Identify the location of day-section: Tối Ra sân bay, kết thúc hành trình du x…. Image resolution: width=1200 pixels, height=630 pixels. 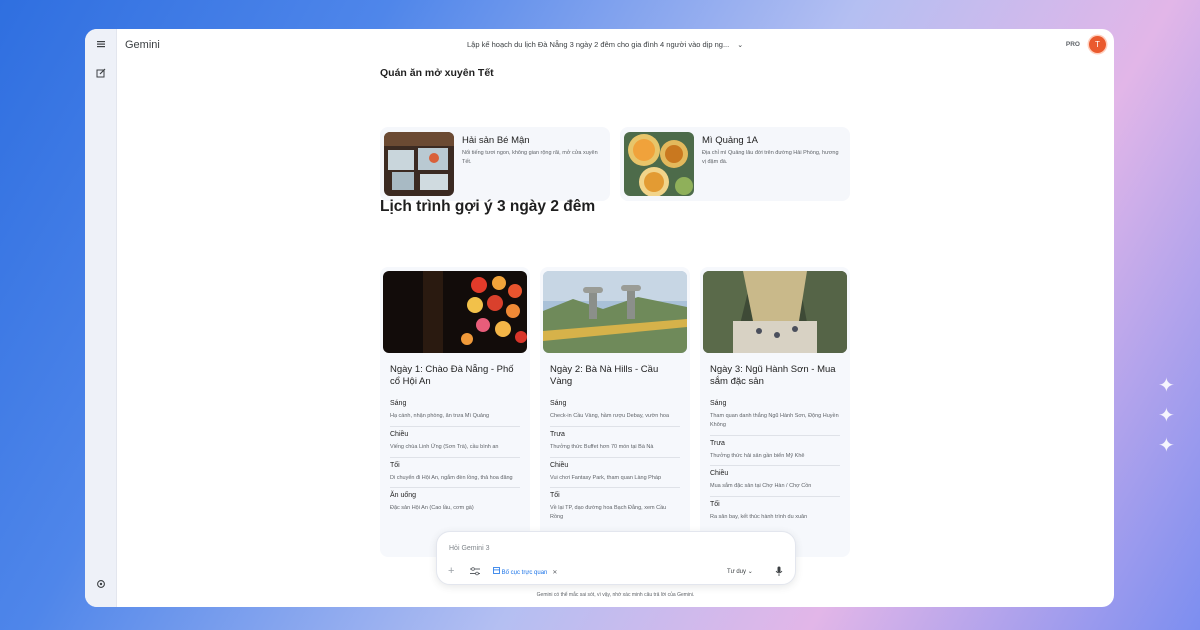
(775, 512).